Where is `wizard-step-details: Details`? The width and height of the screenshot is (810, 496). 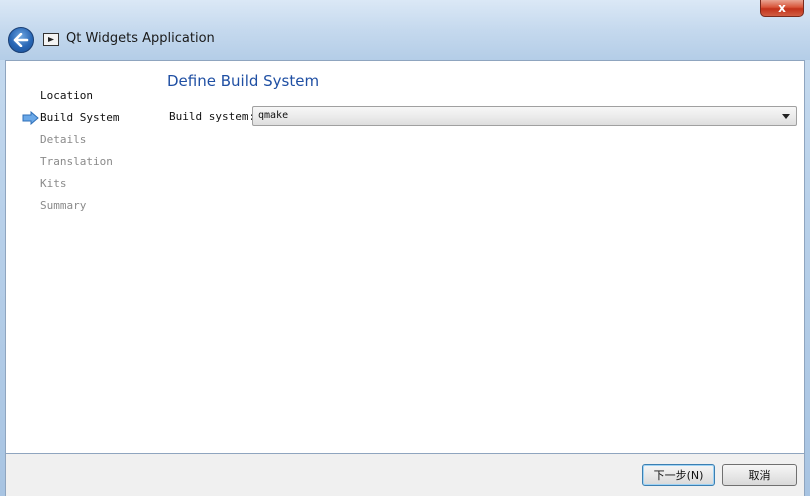
wizard-step-details: Details is located at coordinates (63, 139).